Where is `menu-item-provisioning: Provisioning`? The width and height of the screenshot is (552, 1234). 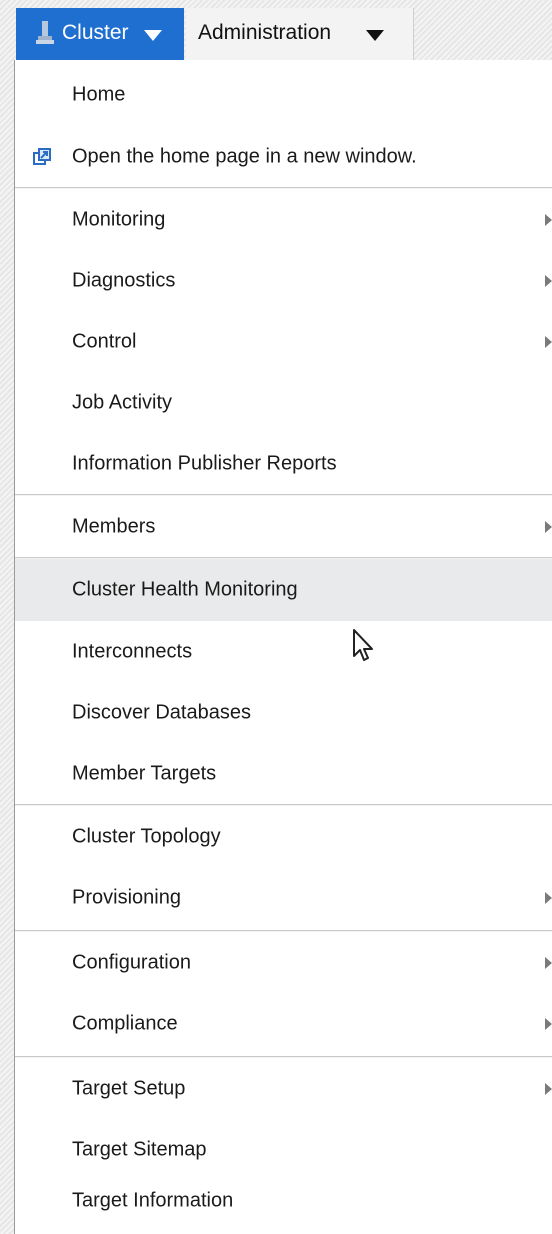
menu-item-provisioning: Provisioning is located at coordinates (283, 898).